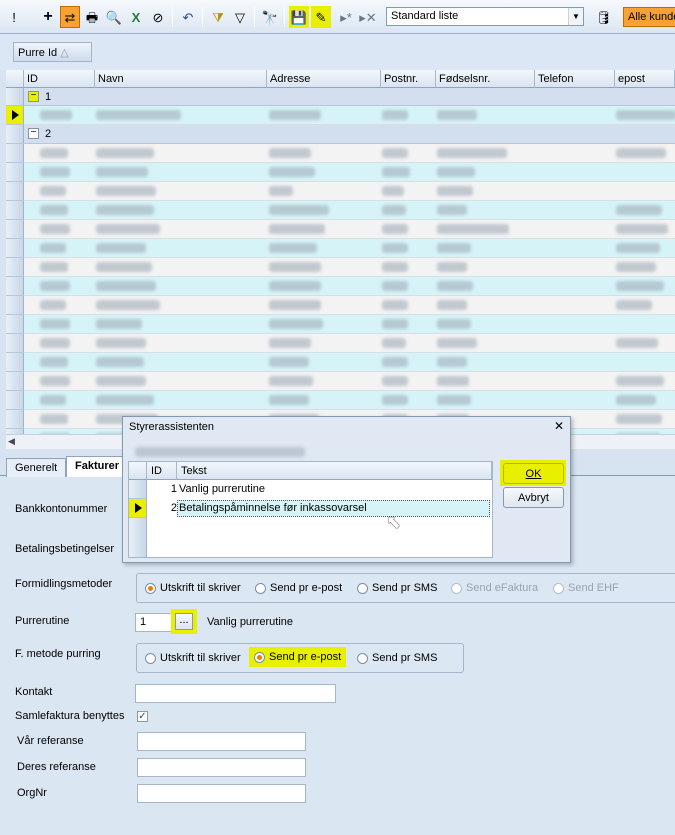 This screenshot has width=675, height=835. I want to click on dialog-column-id: ID, so click(162, 471).